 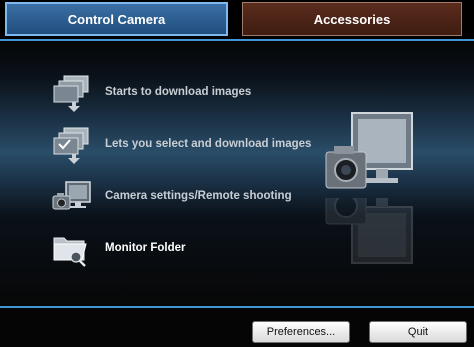 I want to click on quit-button: Quit, so click(x=418, y=332).